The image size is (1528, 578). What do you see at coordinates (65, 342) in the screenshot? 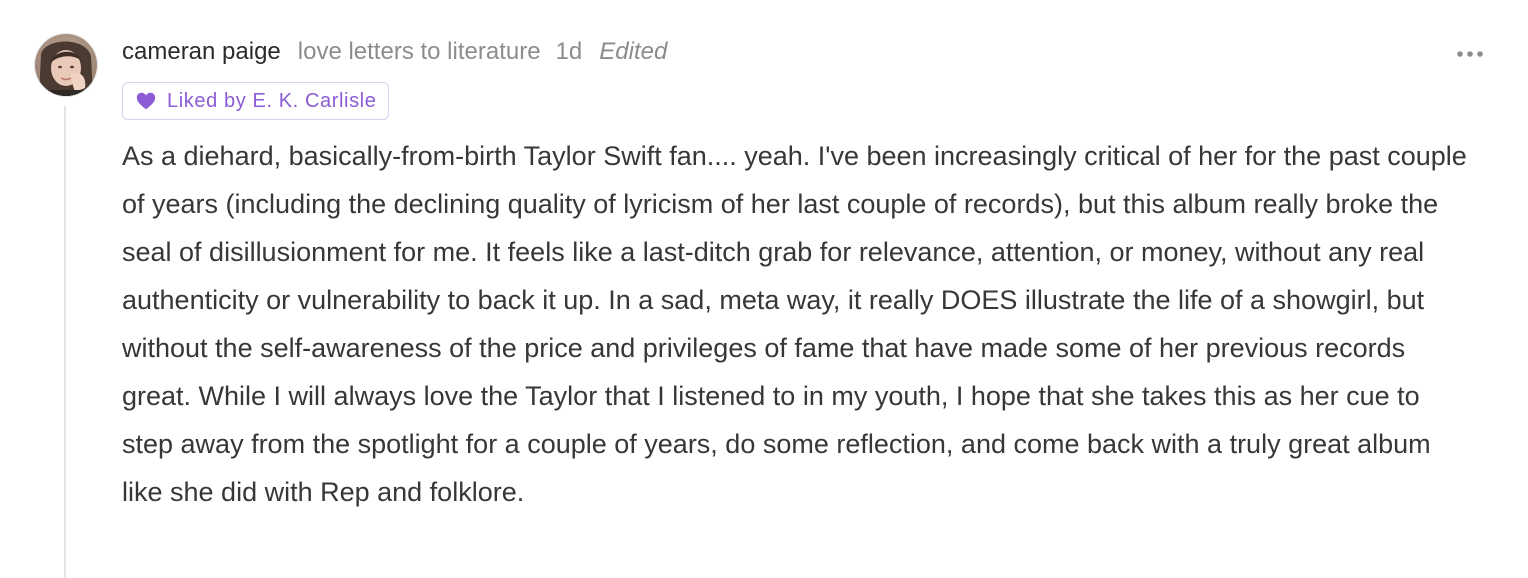
I see `thread-line` at bounding box center [65, 342].